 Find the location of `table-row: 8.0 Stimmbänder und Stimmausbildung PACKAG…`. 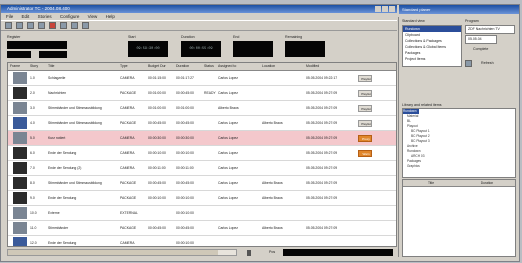

table-row: 8.0 Stimmbänder und Stimmausbildung PACKAG… is located at coordinates (202, 183).